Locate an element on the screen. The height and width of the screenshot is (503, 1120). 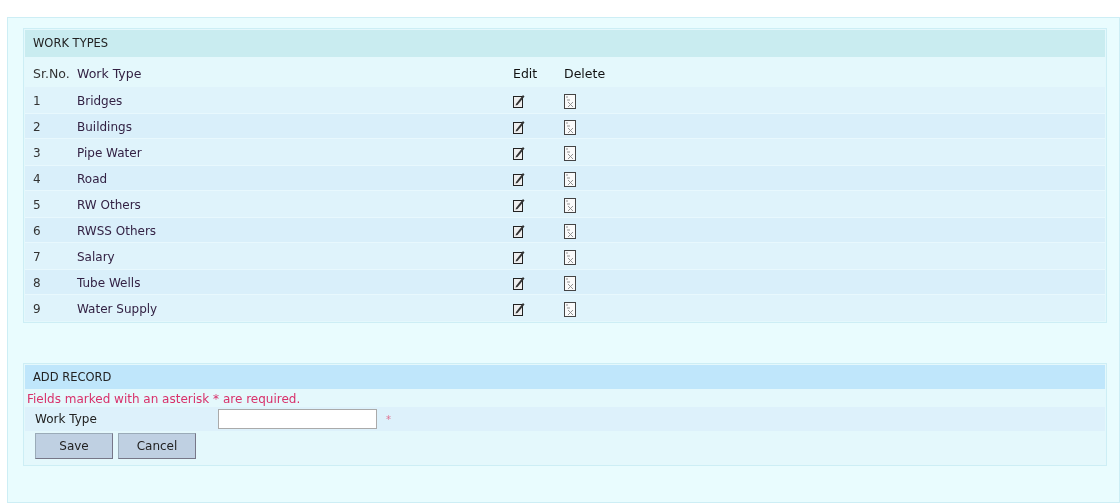
table-cell-text: 2 is located at coordinates (37, 126).